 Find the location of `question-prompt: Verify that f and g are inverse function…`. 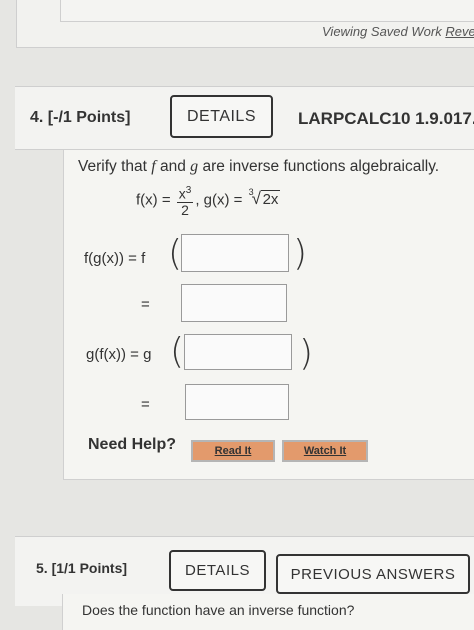

question-prompt: Verify that f and g are inverse function… is located at coordinates (258, 167).